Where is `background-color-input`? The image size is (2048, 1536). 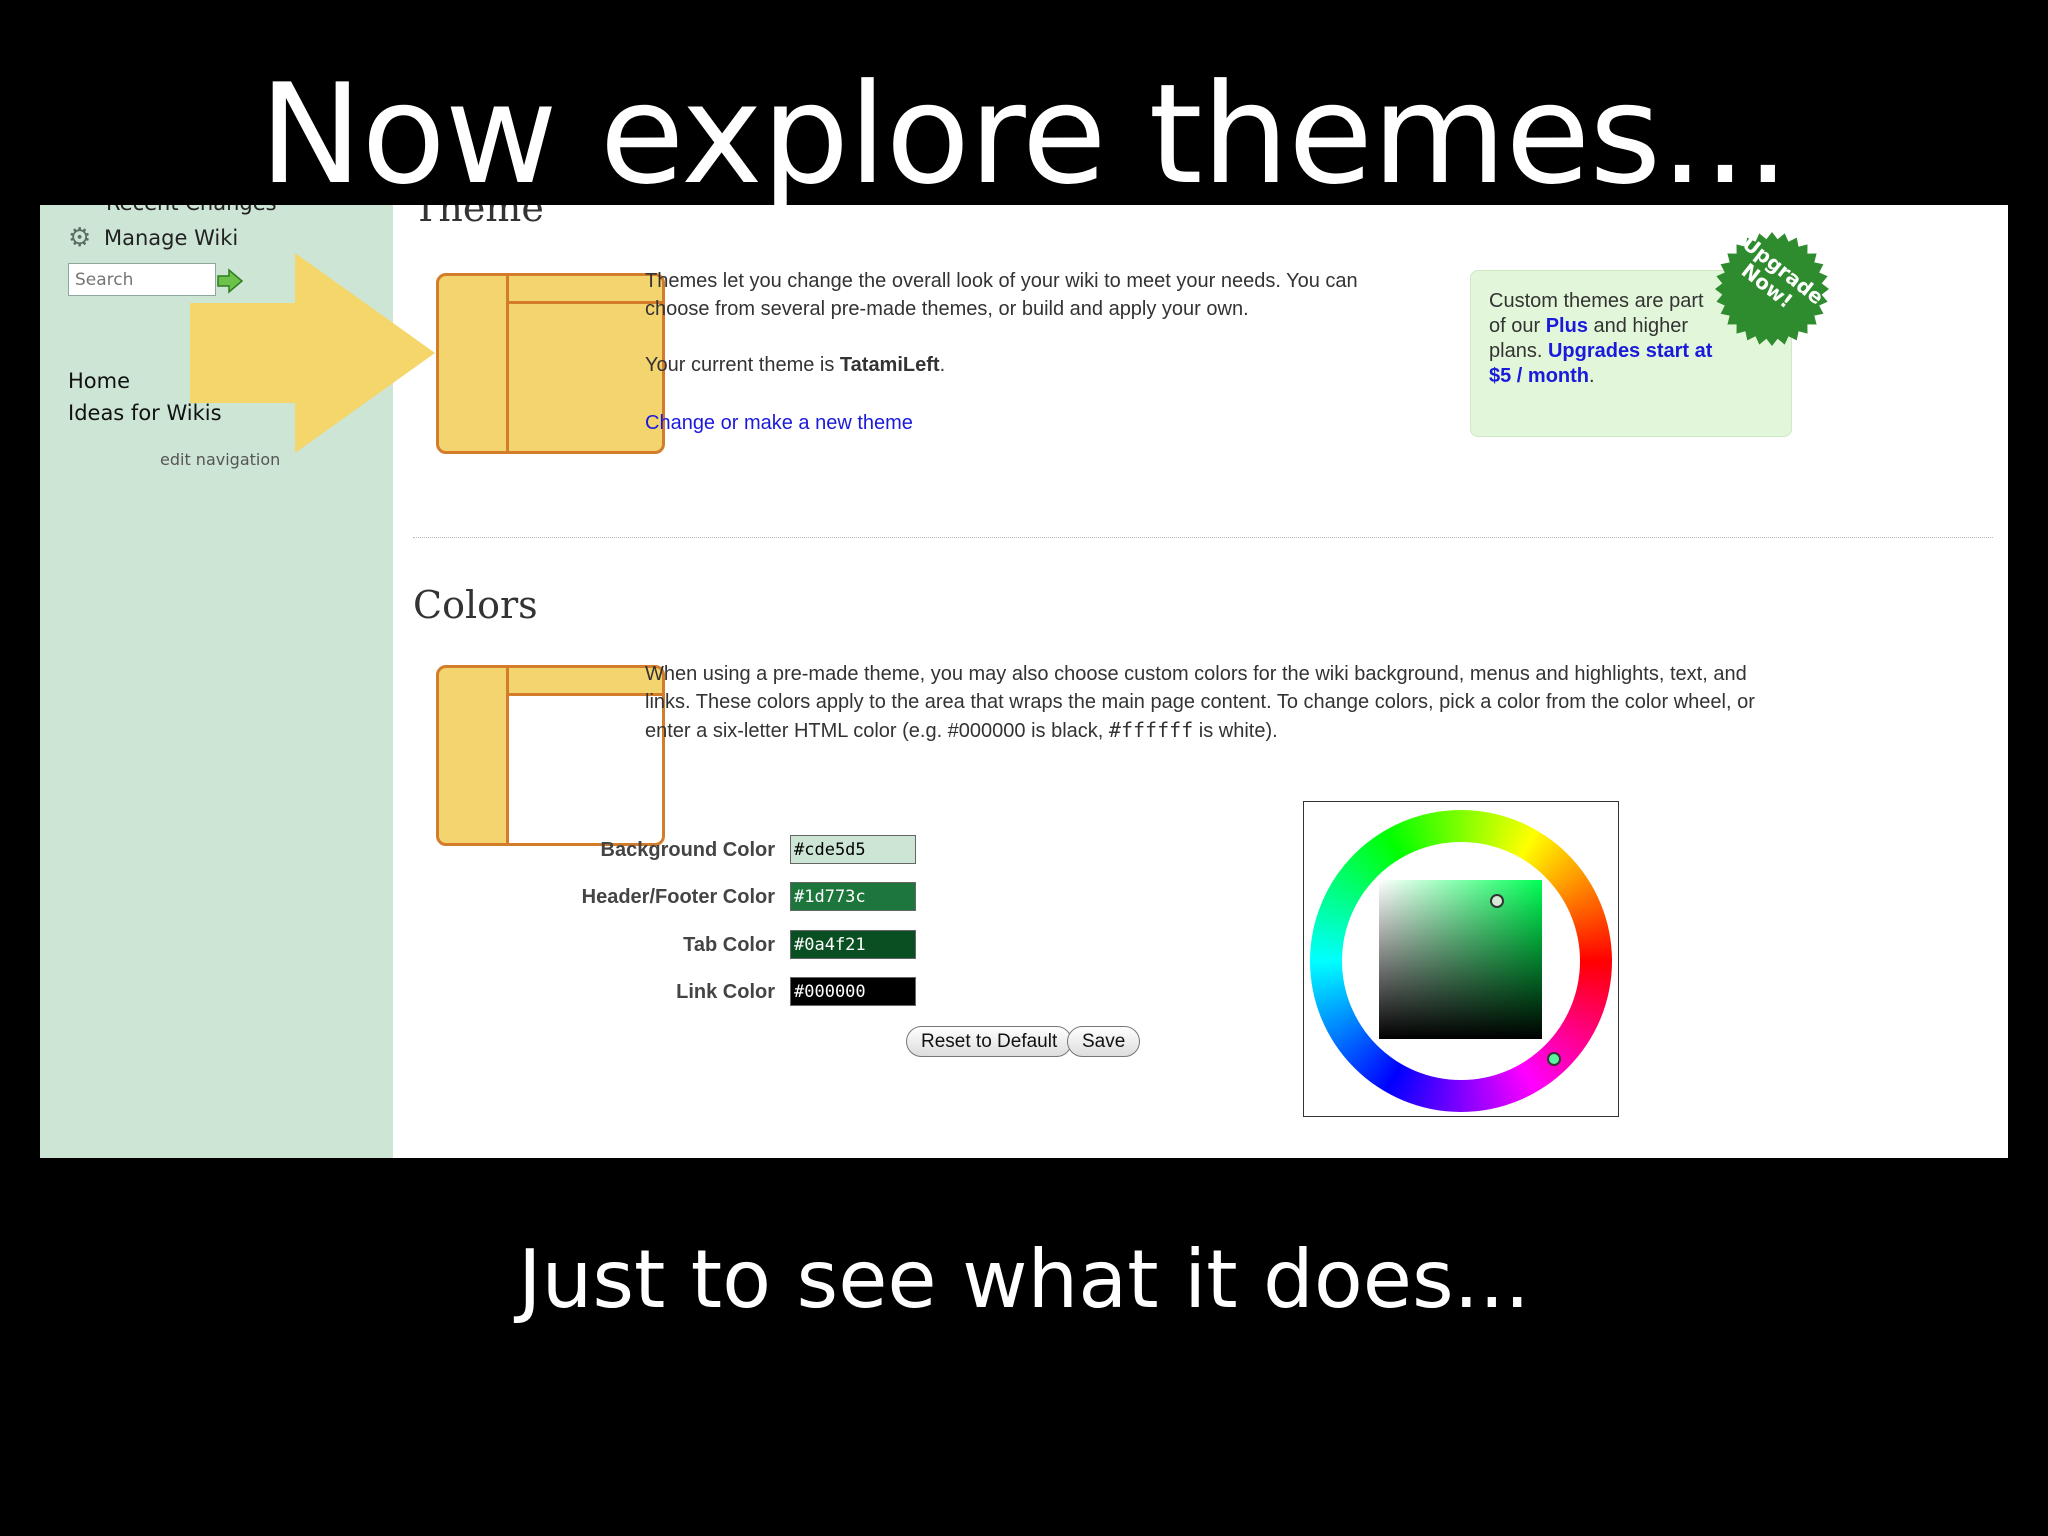 background-color-input is located at coordinates (853, 849).